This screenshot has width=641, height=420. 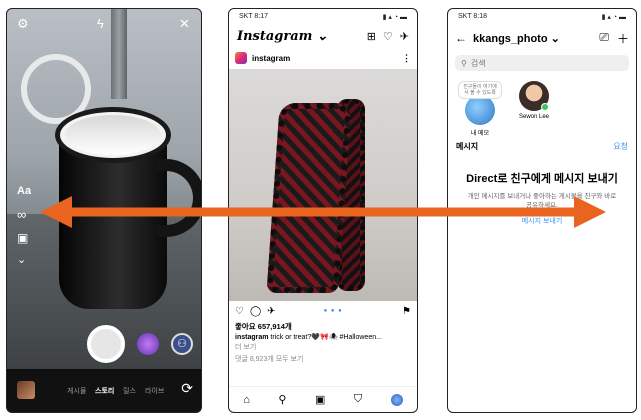 What do you see at coordinates (542, 201) in the screenshot?
I see `empty-state-description: 개인 메시지를 보내거나 좋아하는 게시물을 친구와 바로 공유하세요.` at bounding box center [542, 201].